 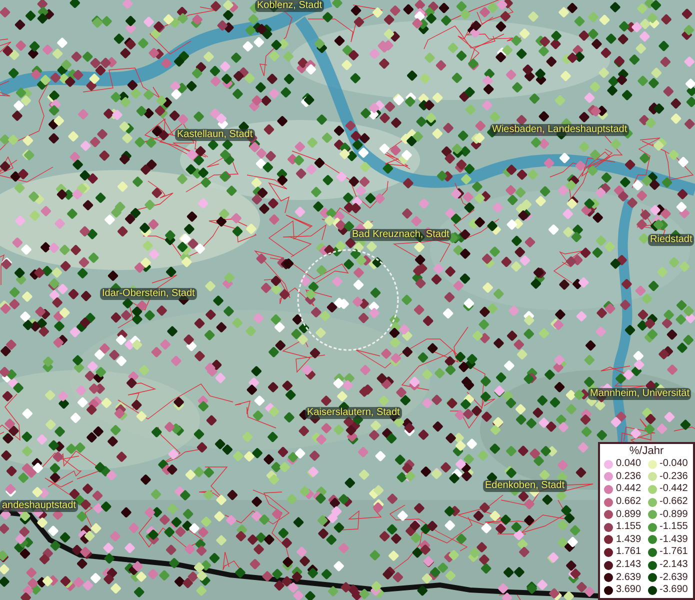 I want to click on legend-value: 2.639, so click(x=629, y=578).